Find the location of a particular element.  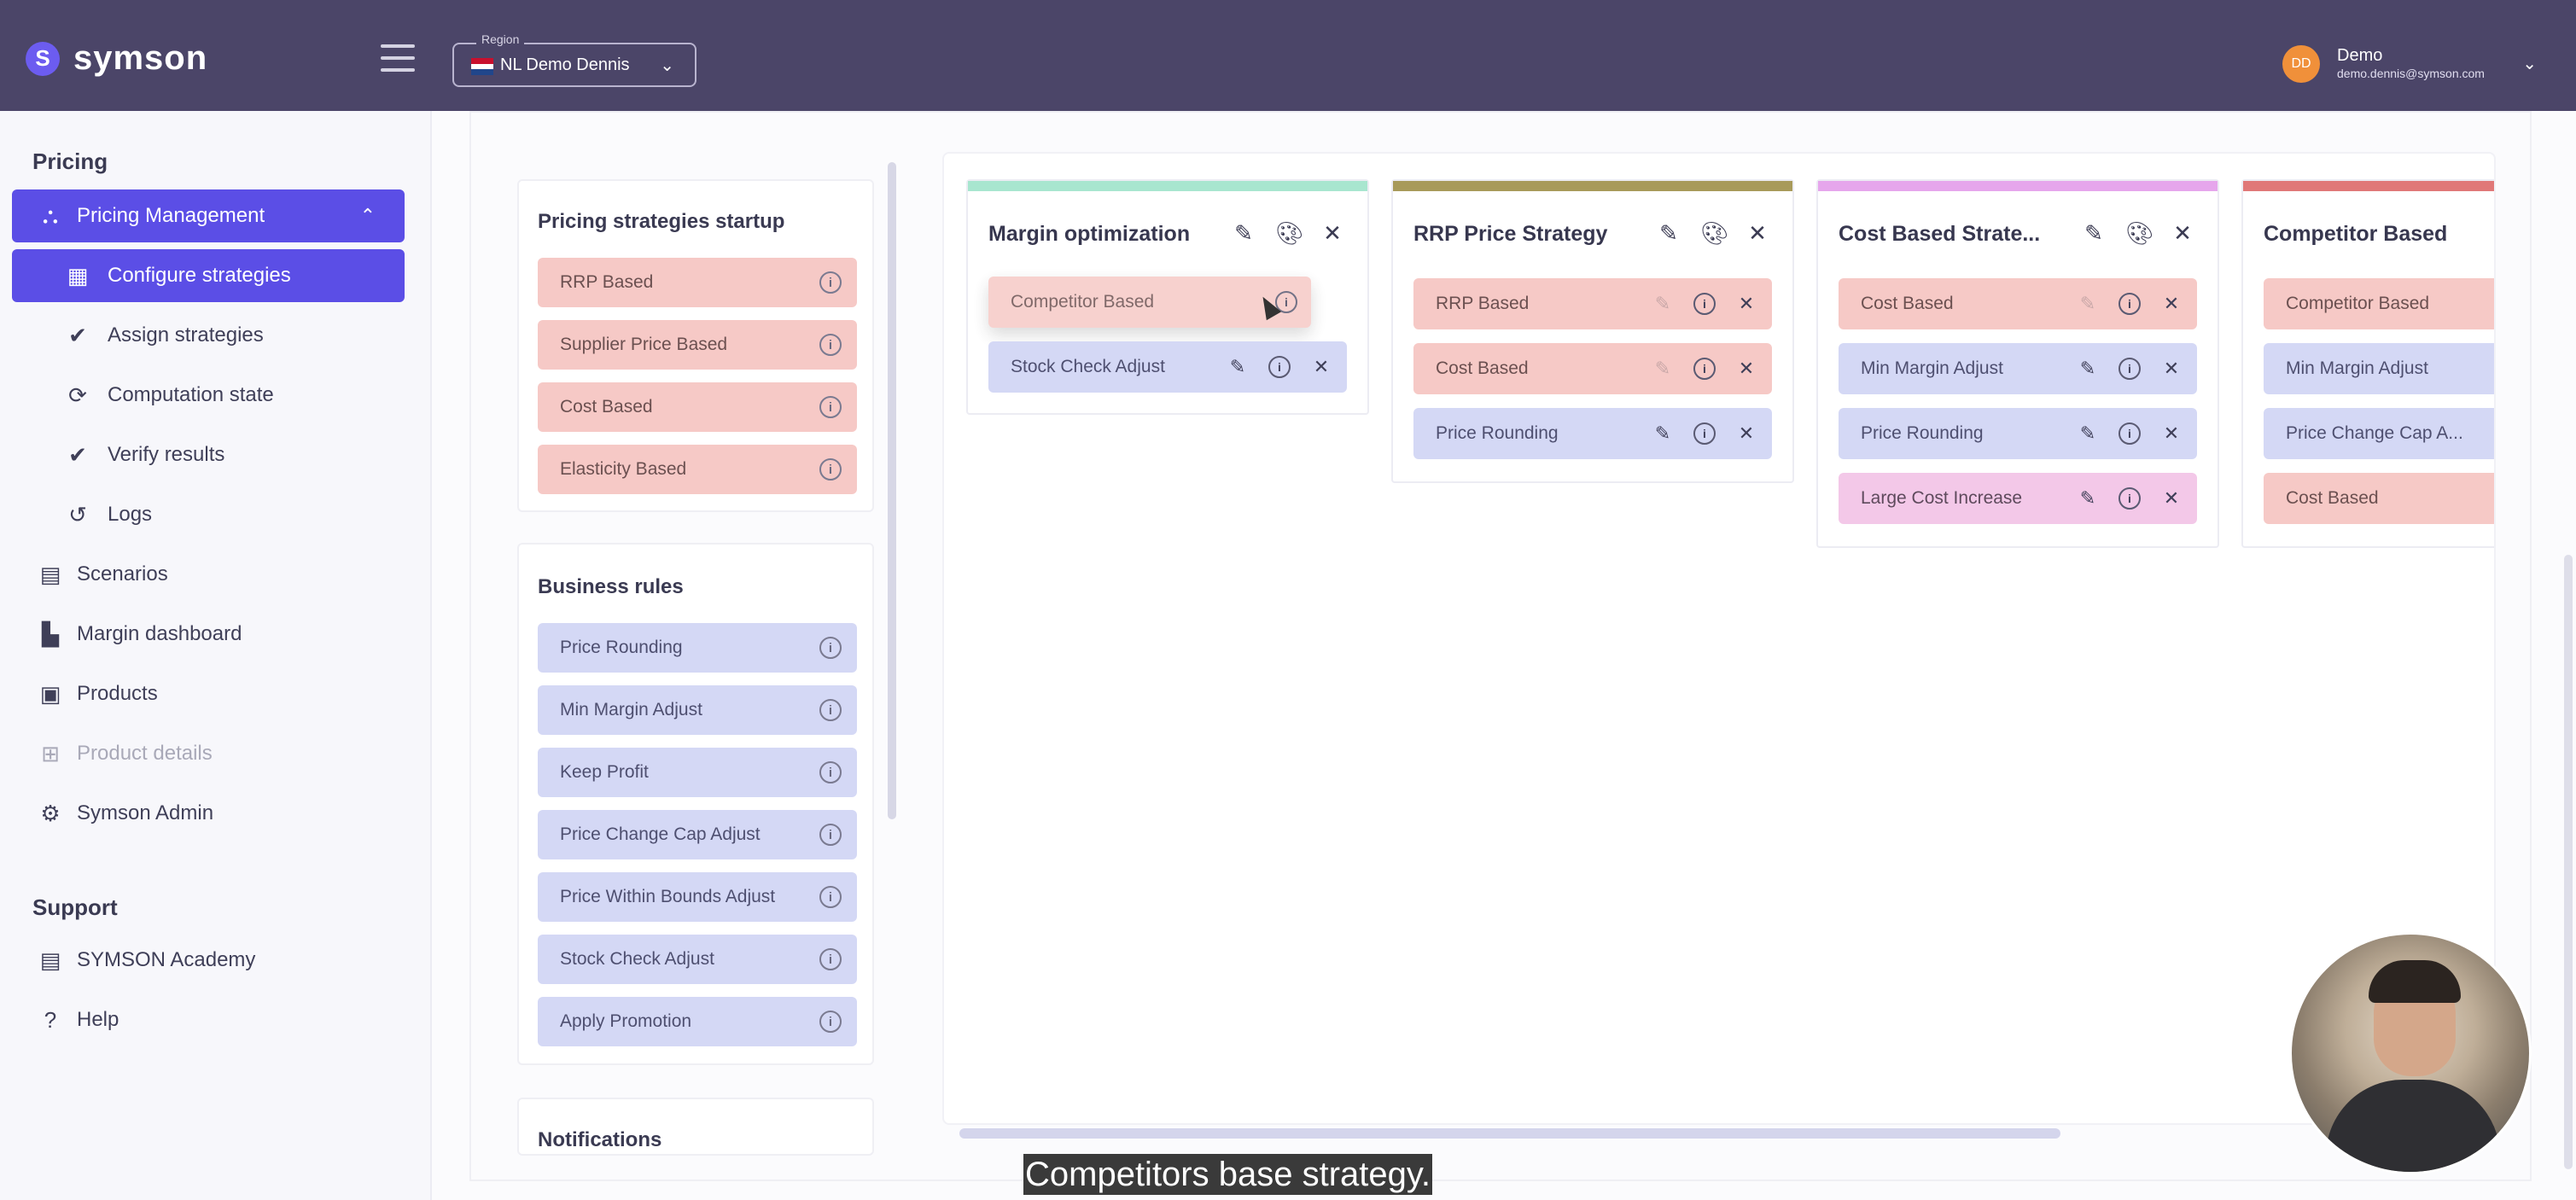

strategy-chip: RRP Based i is located at coordinates (697, 282).